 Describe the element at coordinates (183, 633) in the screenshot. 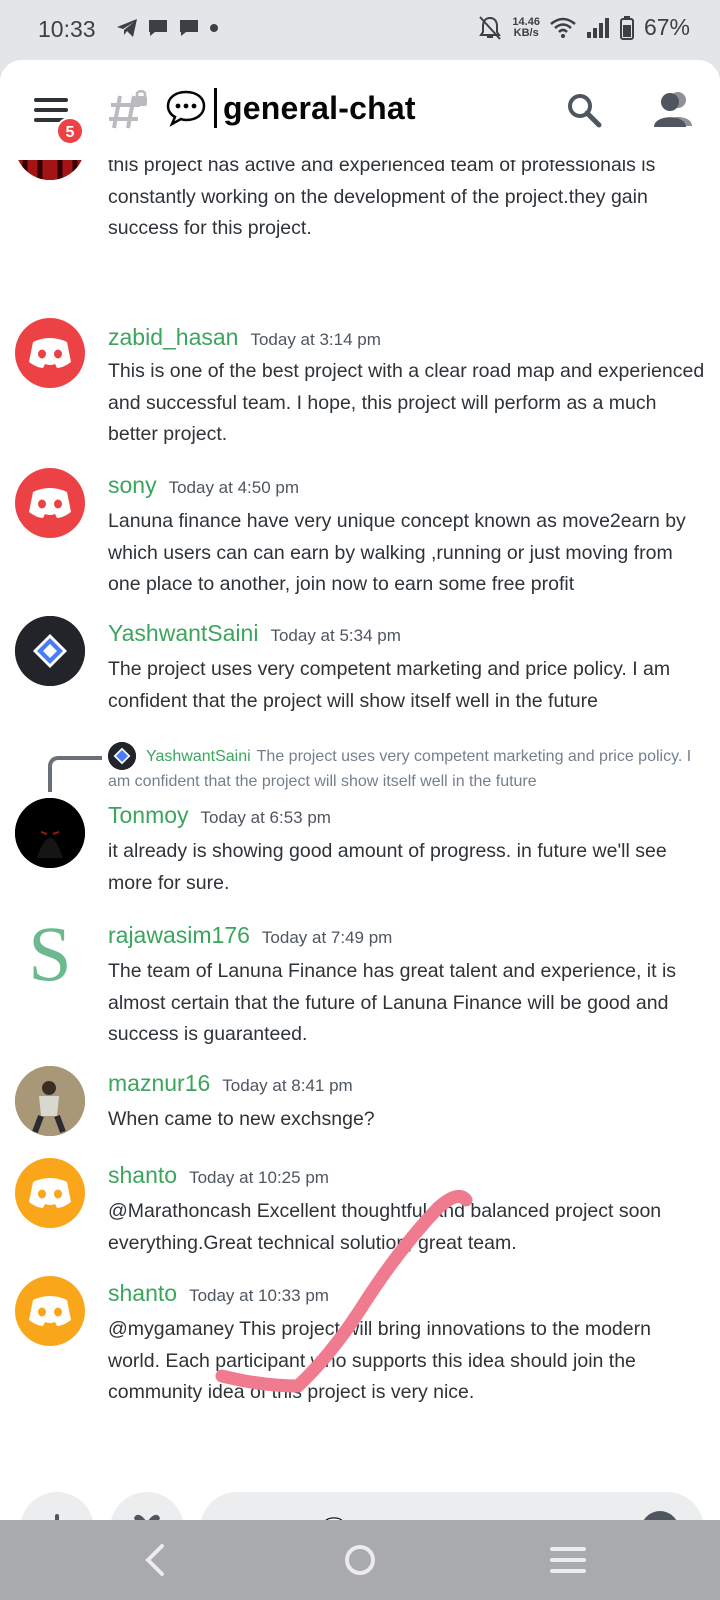

I see `username: YashwantSaini` at that location.